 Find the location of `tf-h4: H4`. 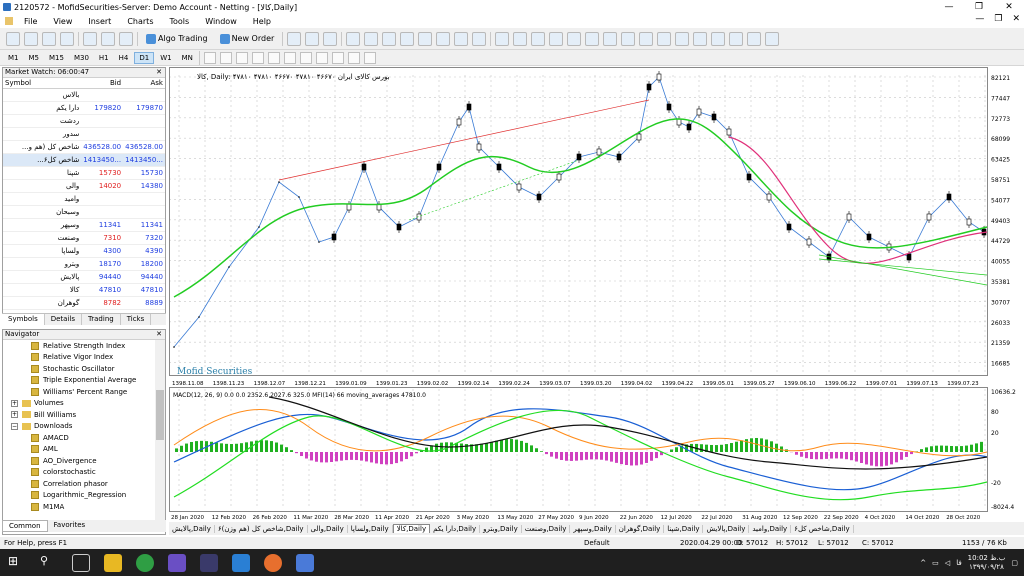

tf-h4: H4 is located at coordinates (124, 58).